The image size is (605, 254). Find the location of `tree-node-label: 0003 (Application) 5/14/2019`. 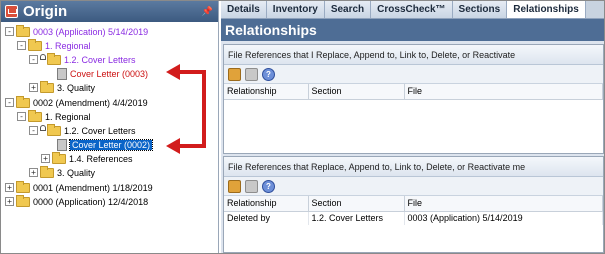

tree-node-label: 0003 (Application) 5/14/2019 is located at coordinates (90, 32).